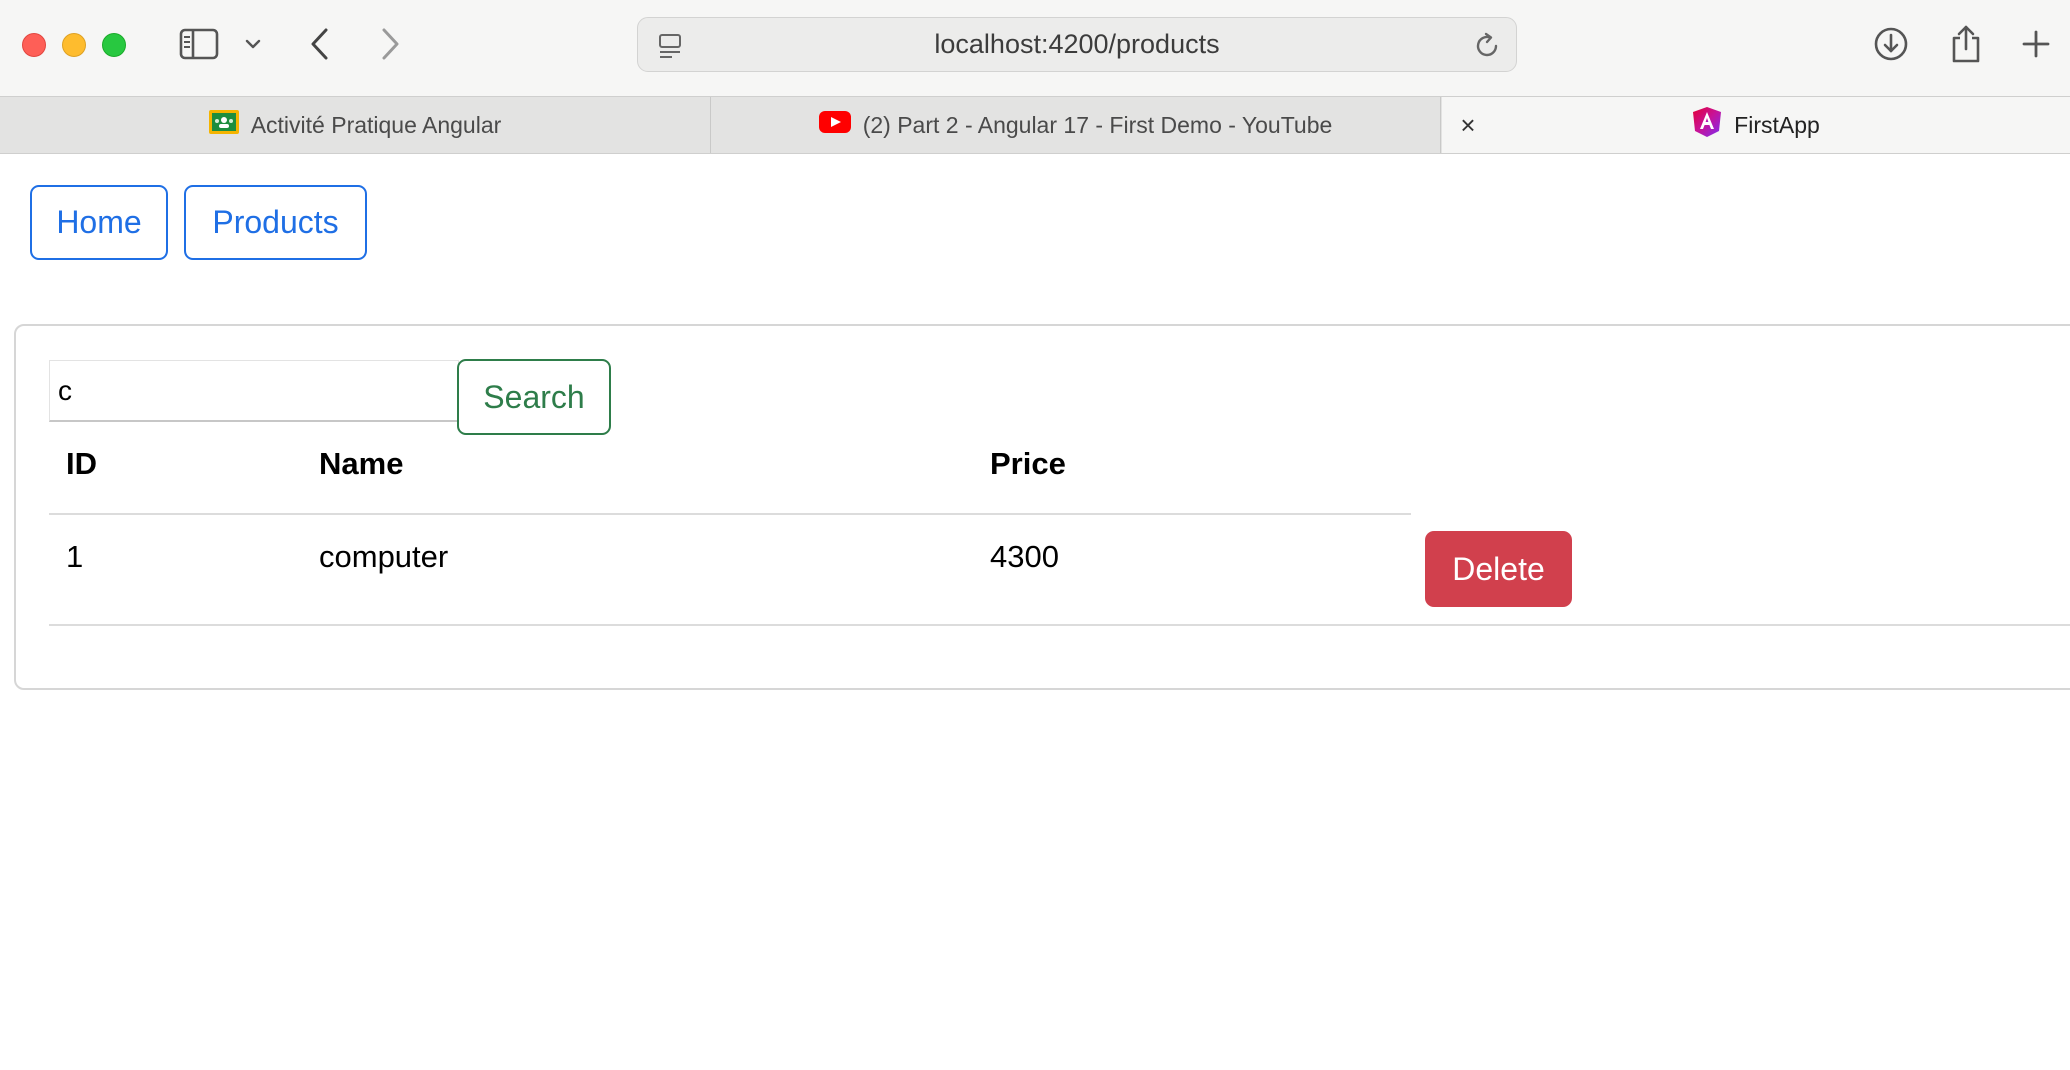 The width and height of the screenshot is (2070, 1070). What do you see at coordinates (1498, 569) in the screenshot?
I see `delete-button: Delete` at bounding box center [1498, 569].